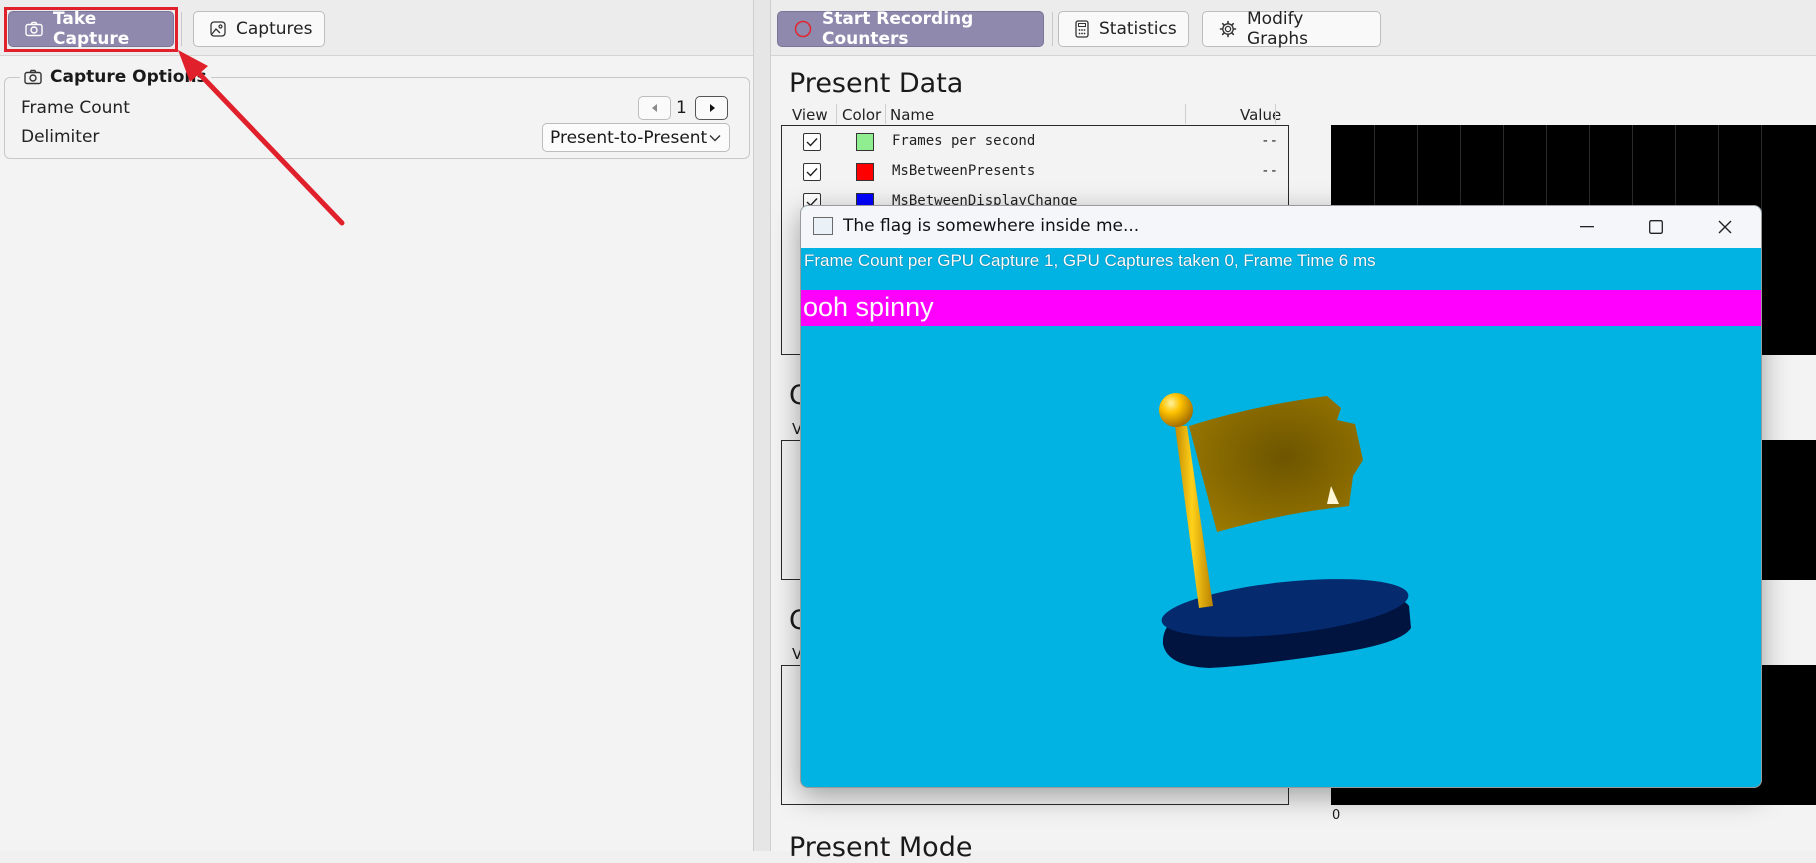 The height and width of the screenshot is (863, 1816). I want to click on triangle-left-icon, so click(654, 108).